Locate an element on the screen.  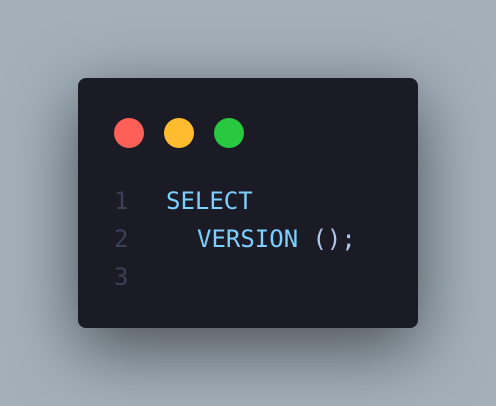
line-number: 1 is located at coordinates (121, 201).